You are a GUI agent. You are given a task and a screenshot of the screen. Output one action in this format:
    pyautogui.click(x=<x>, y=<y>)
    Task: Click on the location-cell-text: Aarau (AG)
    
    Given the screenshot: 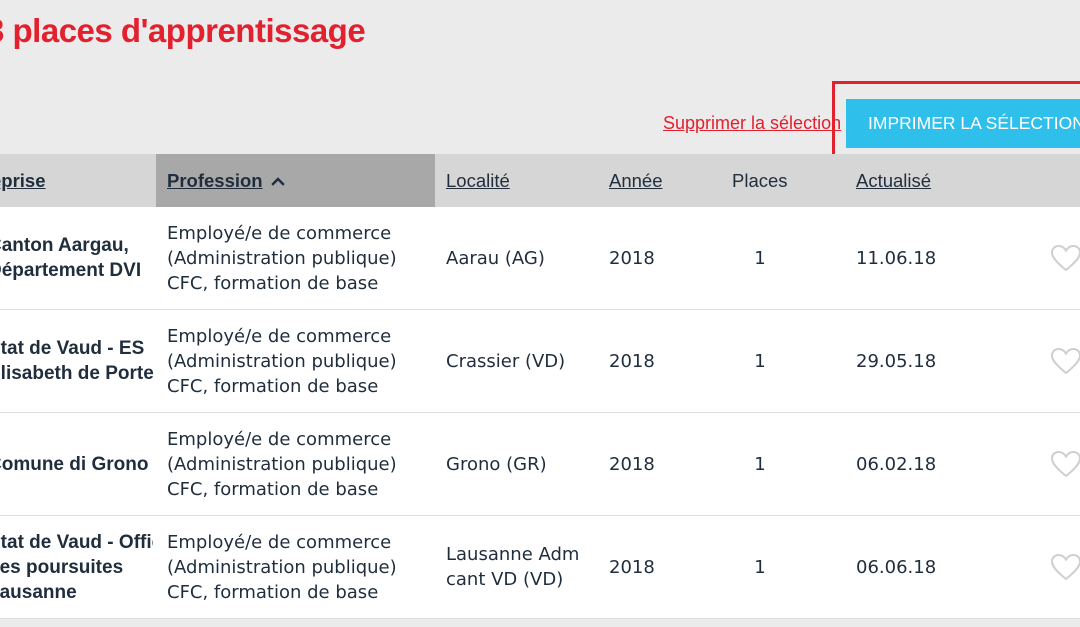 What is the action you would take?
    pyautogui.click(x=495, y=258)
    